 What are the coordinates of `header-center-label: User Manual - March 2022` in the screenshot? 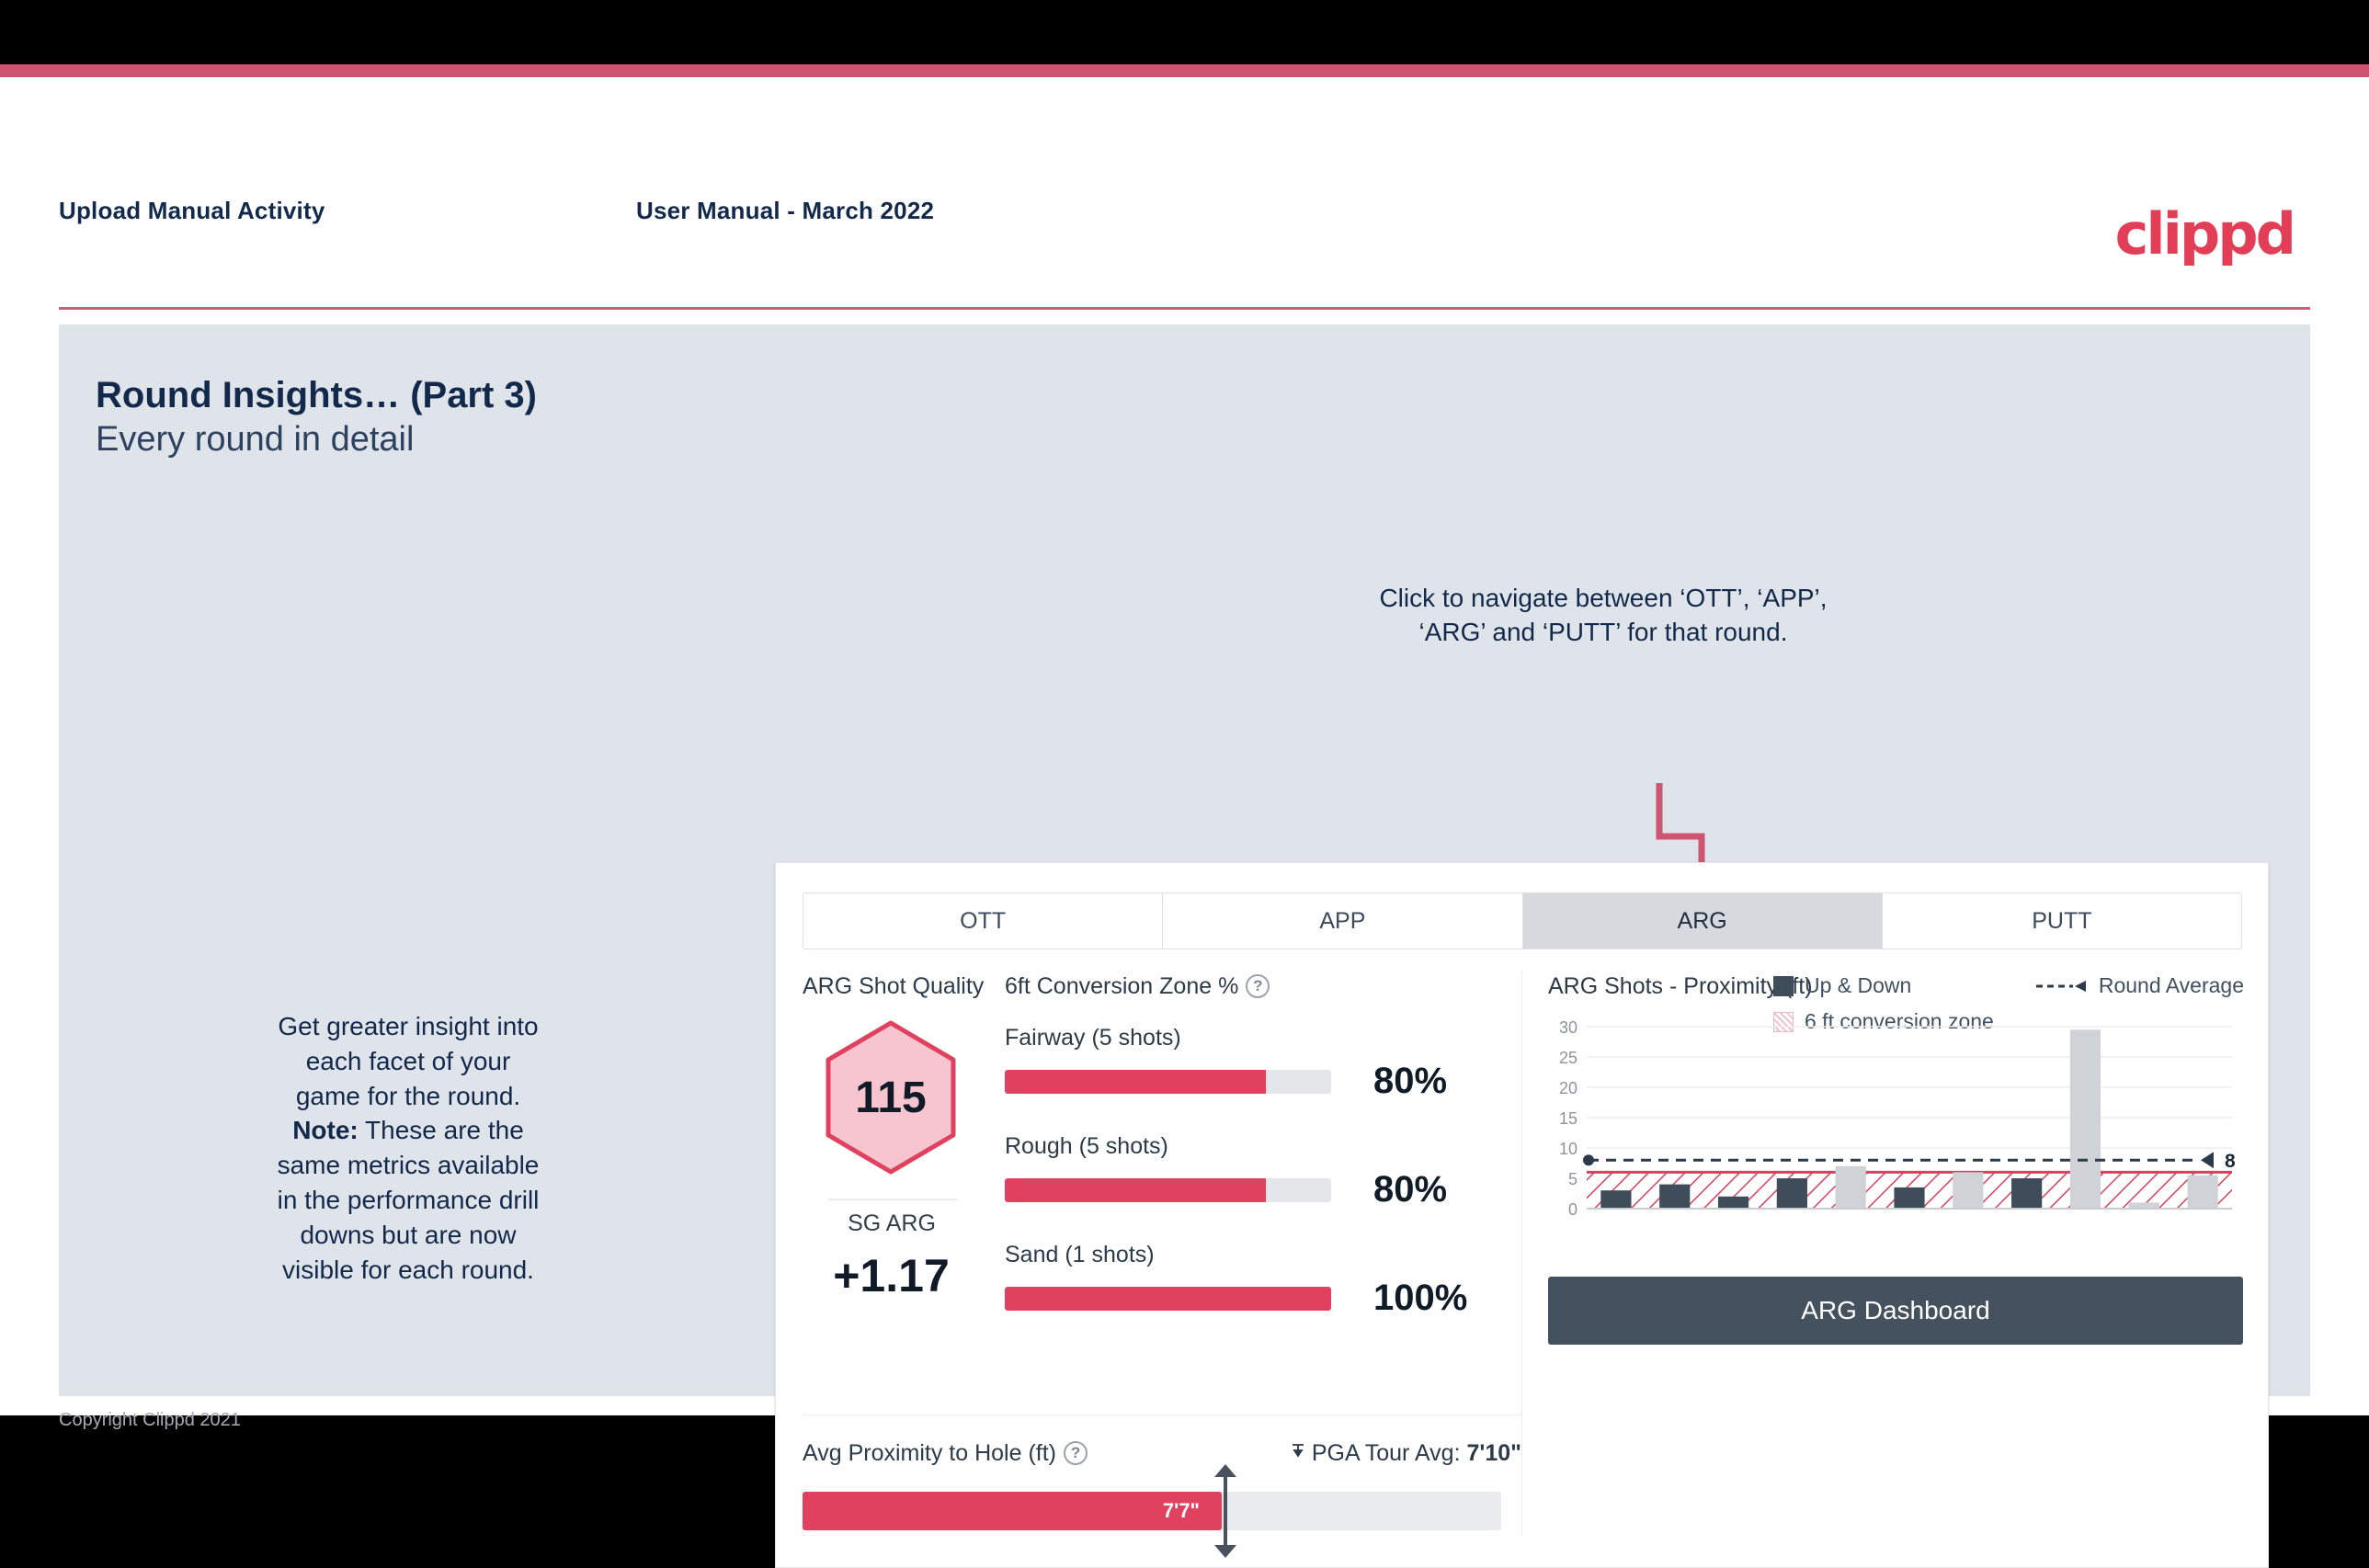 It's located at (785, 210).